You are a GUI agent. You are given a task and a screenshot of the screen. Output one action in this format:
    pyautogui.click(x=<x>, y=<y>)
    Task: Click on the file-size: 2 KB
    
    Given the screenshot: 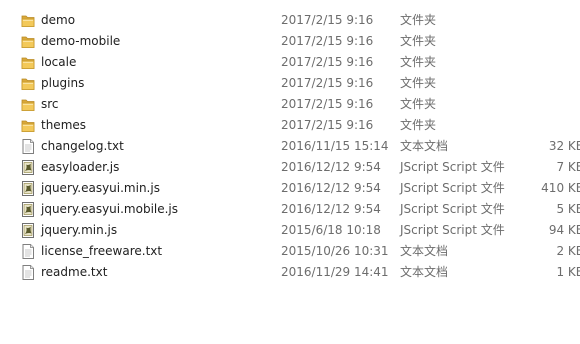 What is the action you would take?
    pyautogui.click(x=568, y=251)
    